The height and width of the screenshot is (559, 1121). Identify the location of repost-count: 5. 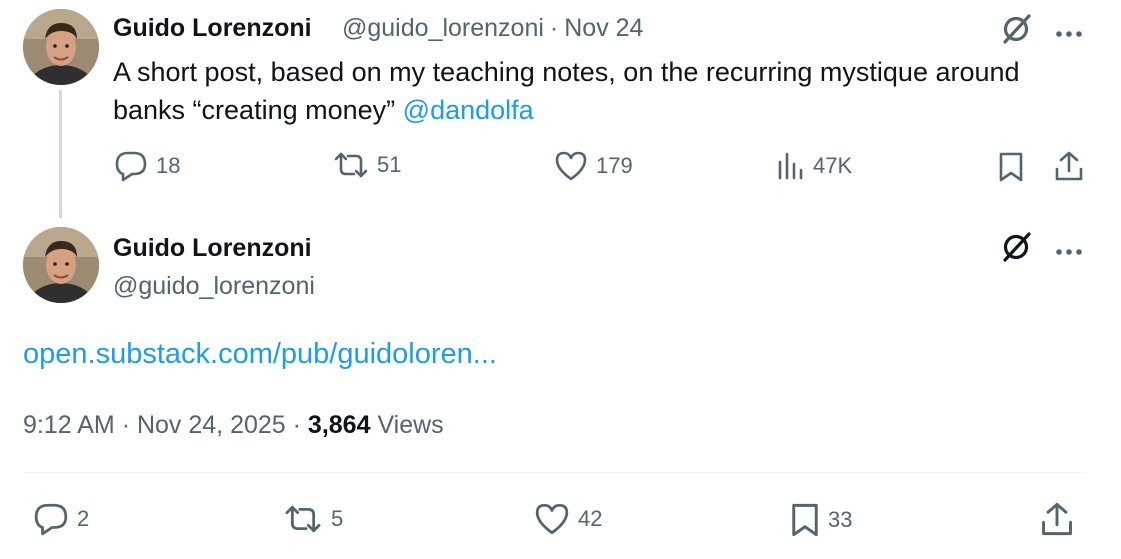
(337, 518).